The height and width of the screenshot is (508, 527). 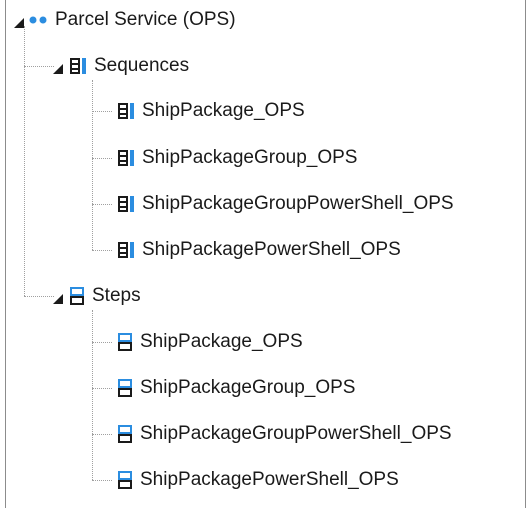 I want to click on tree-node-root: Parcel Service (OPS), so click(x=125, y=20).